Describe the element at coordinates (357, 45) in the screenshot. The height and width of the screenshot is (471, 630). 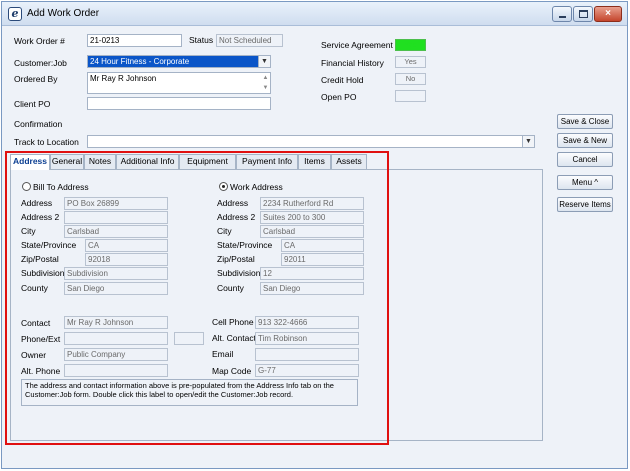
I see `service-agreement-label: Service Agreement` at that location.